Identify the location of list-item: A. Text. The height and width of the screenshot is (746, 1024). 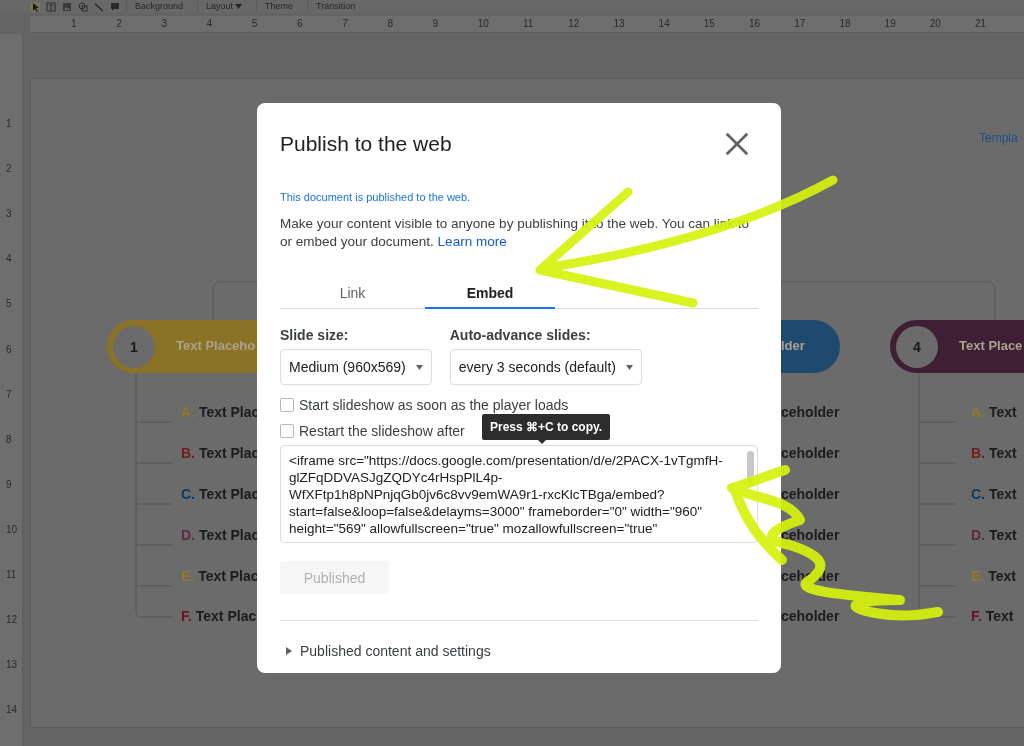
(994, 412).